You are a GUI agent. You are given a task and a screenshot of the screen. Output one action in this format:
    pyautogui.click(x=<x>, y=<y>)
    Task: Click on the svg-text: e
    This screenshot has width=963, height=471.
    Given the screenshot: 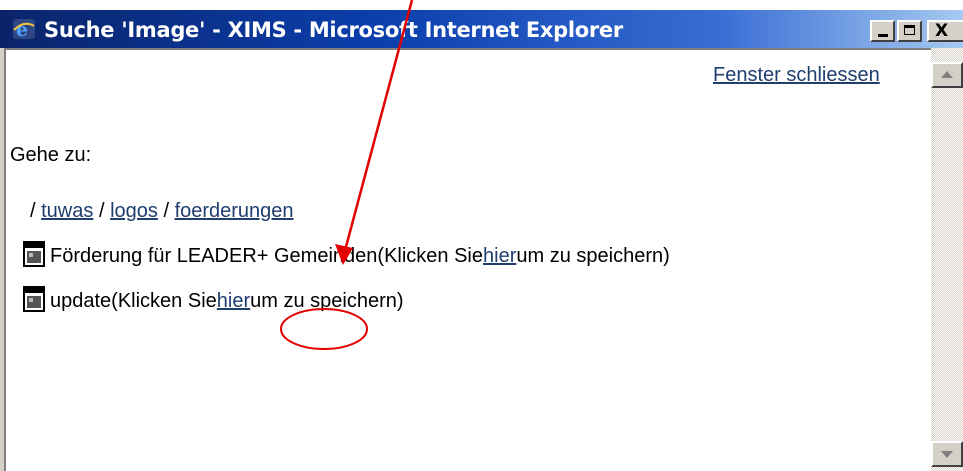 What is the action you would take?
    pyautogui.click(x=22, y=29)
    